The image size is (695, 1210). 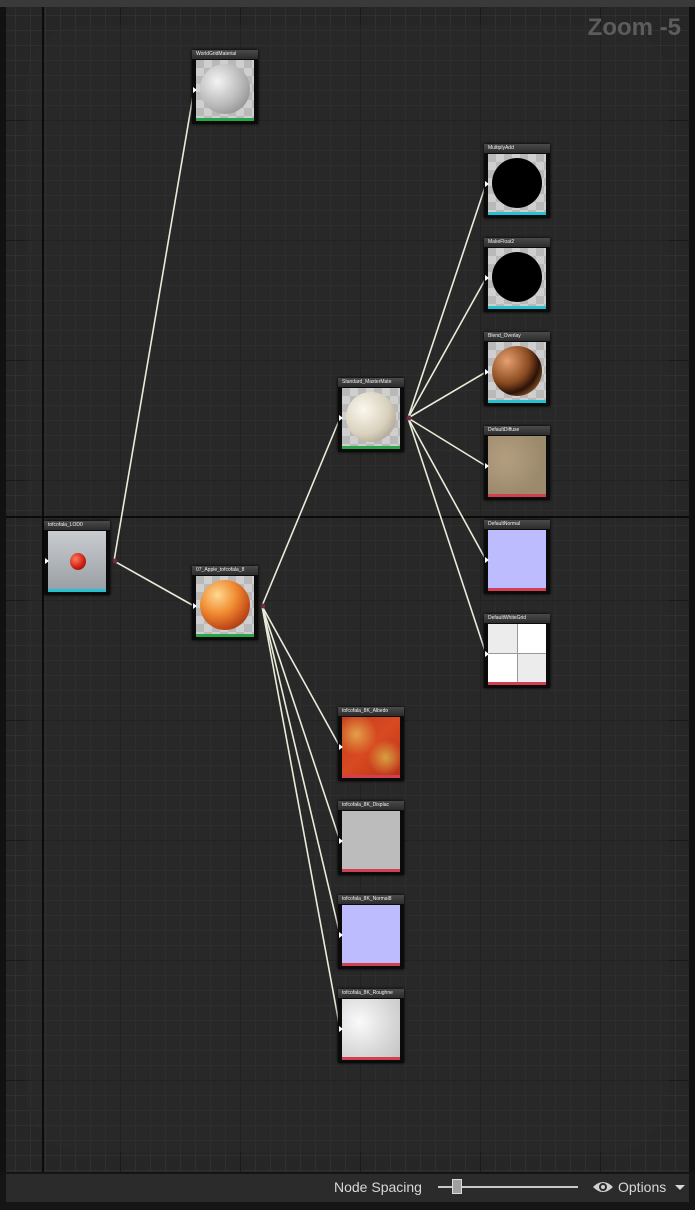 I want to click on graph-node-apple: 07_Apple_tofcofala_8, so click(x=225, y=603).